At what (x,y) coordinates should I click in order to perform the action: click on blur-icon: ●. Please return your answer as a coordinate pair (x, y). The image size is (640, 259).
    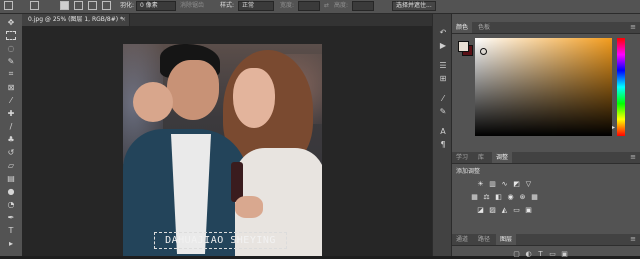
    Looking at the image, I should click on (11, 191).